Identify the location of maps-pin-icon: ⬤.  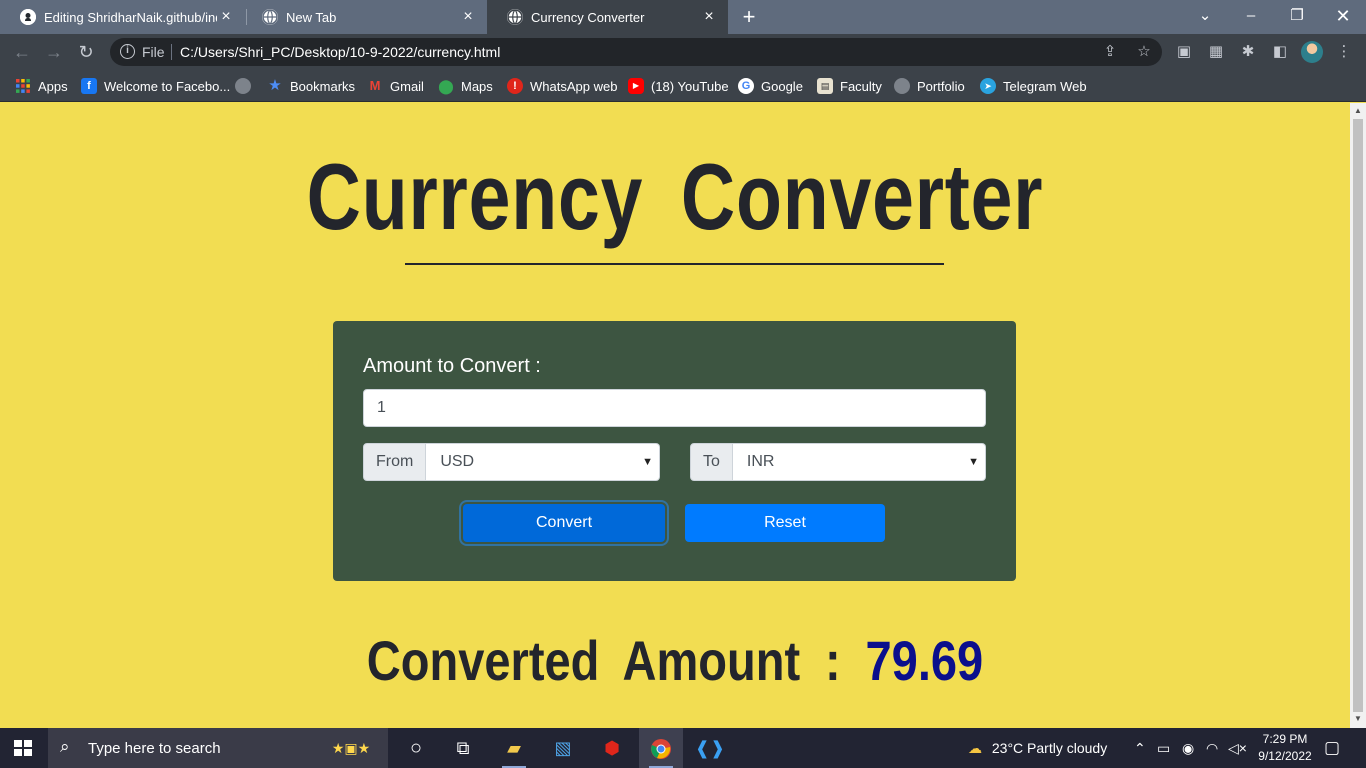
(446, 86).